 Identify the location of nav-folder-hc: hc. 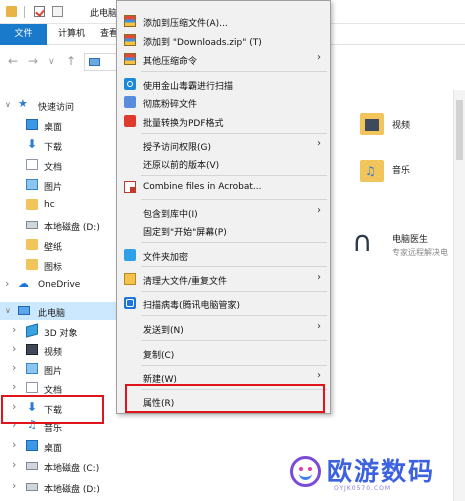
(64, 205).